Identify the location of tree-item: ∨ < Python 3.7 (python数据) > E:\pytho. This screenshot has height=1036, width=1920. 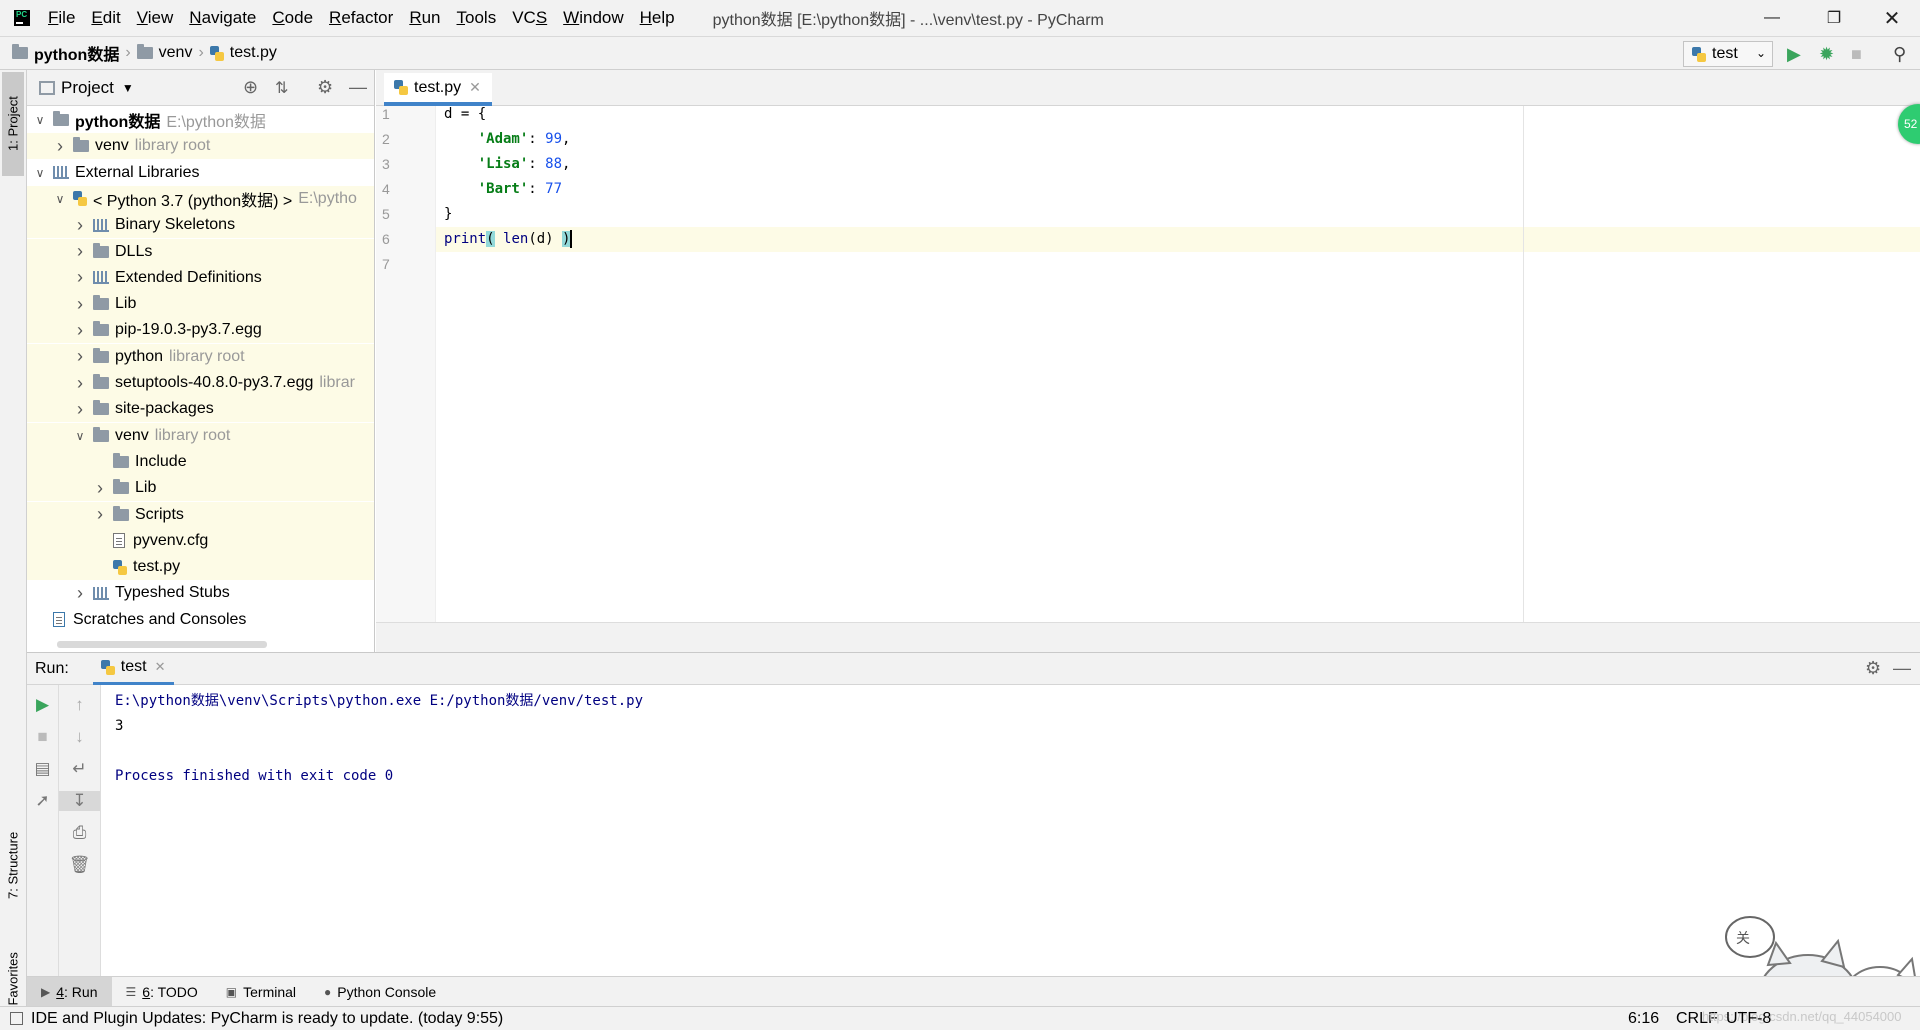
(200, 198).